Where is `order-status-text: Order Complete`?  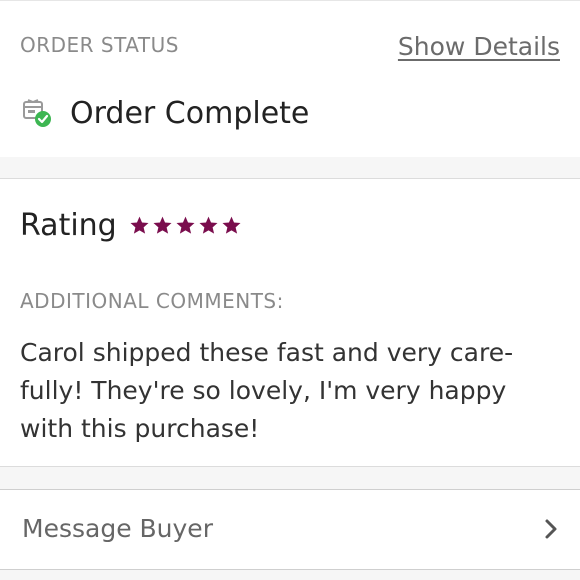
order-status-text: Order Complete is located at coordinates (190, 113).